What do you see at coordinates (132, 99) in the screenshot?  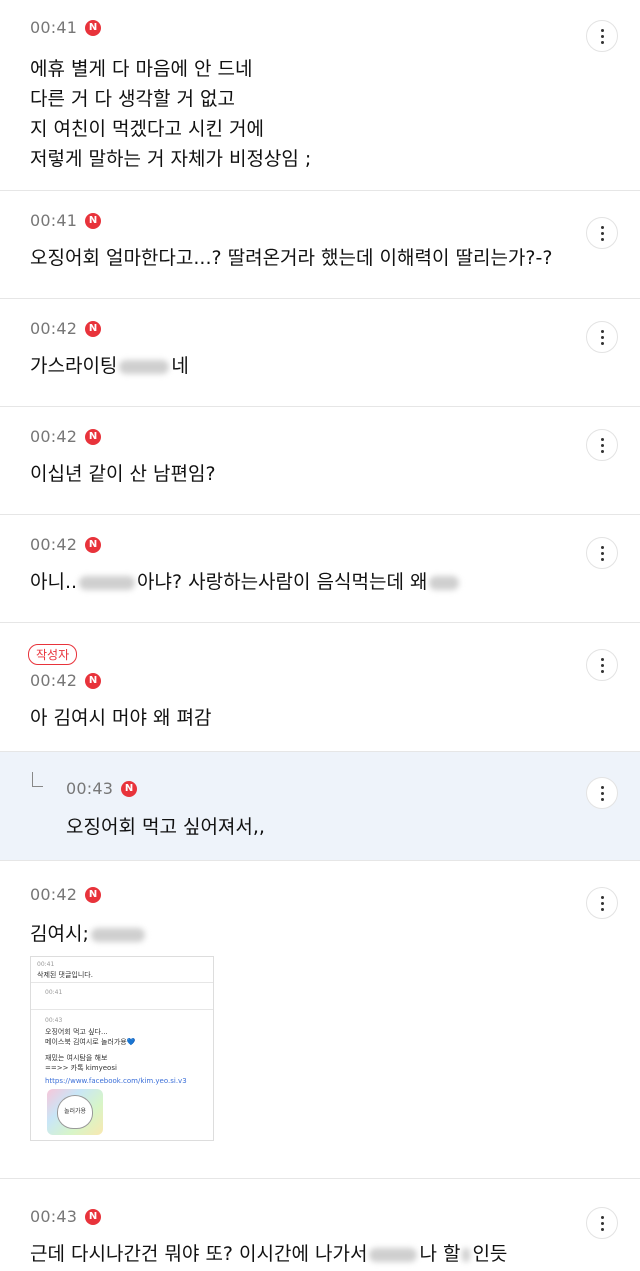 I see `comment-text: 다른 거 다 생각할 거 없고` at bounding box center [132, 99].